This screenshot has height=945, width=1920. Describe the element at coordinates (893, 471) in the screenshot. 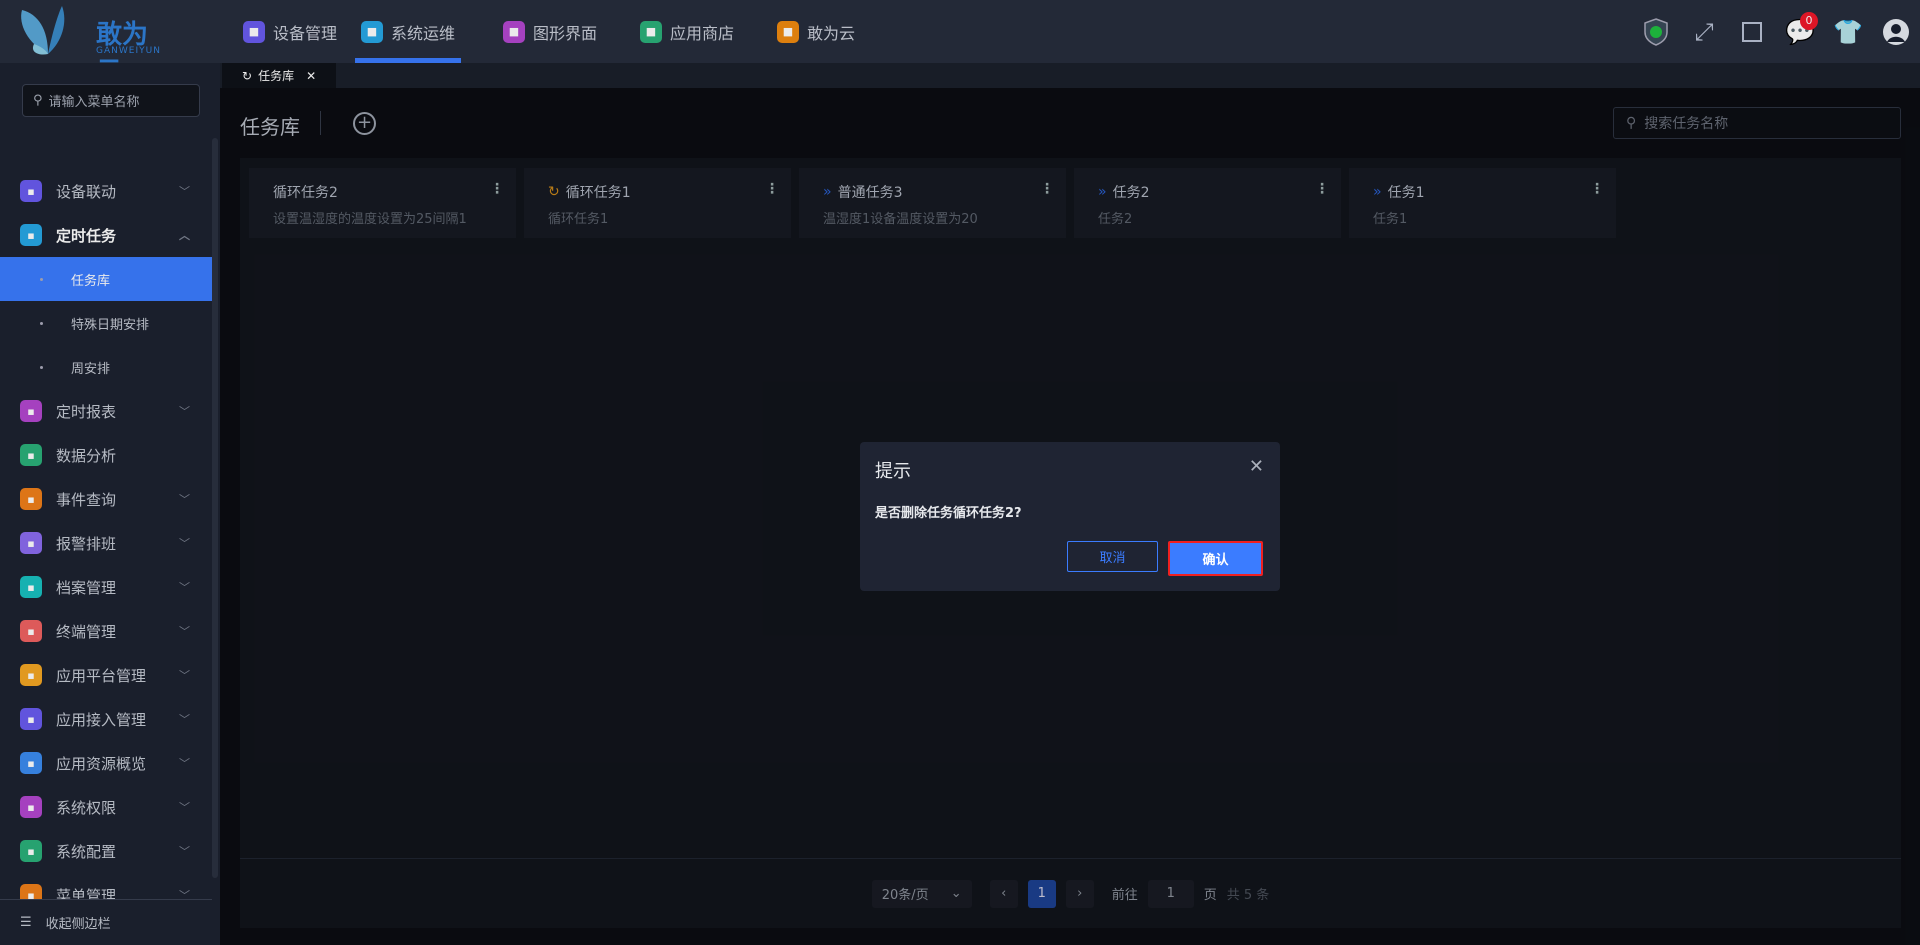

I see `dialog-title: 提示` at that location.